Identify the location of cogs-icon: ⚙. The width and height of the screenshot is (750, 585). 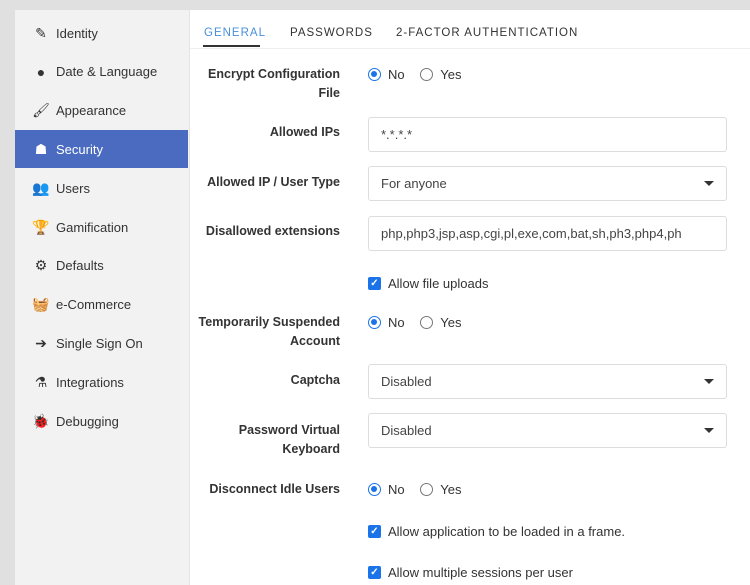
(41, 265).